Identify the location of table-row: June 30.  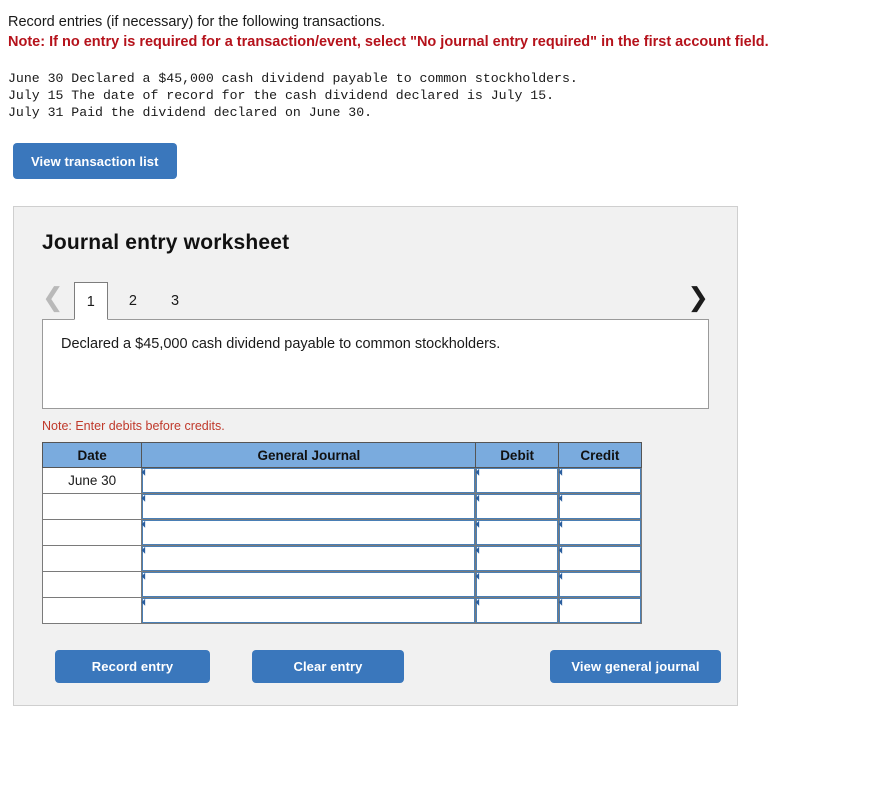
(342, 480).